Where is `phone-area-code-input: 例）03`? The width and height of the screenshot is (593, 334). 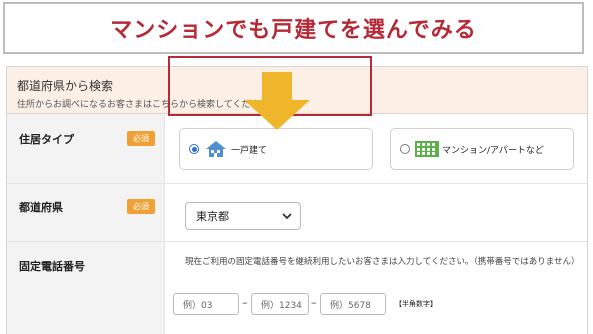
phone-area-code-input: 例）03 is located at coordinates (206, 304).